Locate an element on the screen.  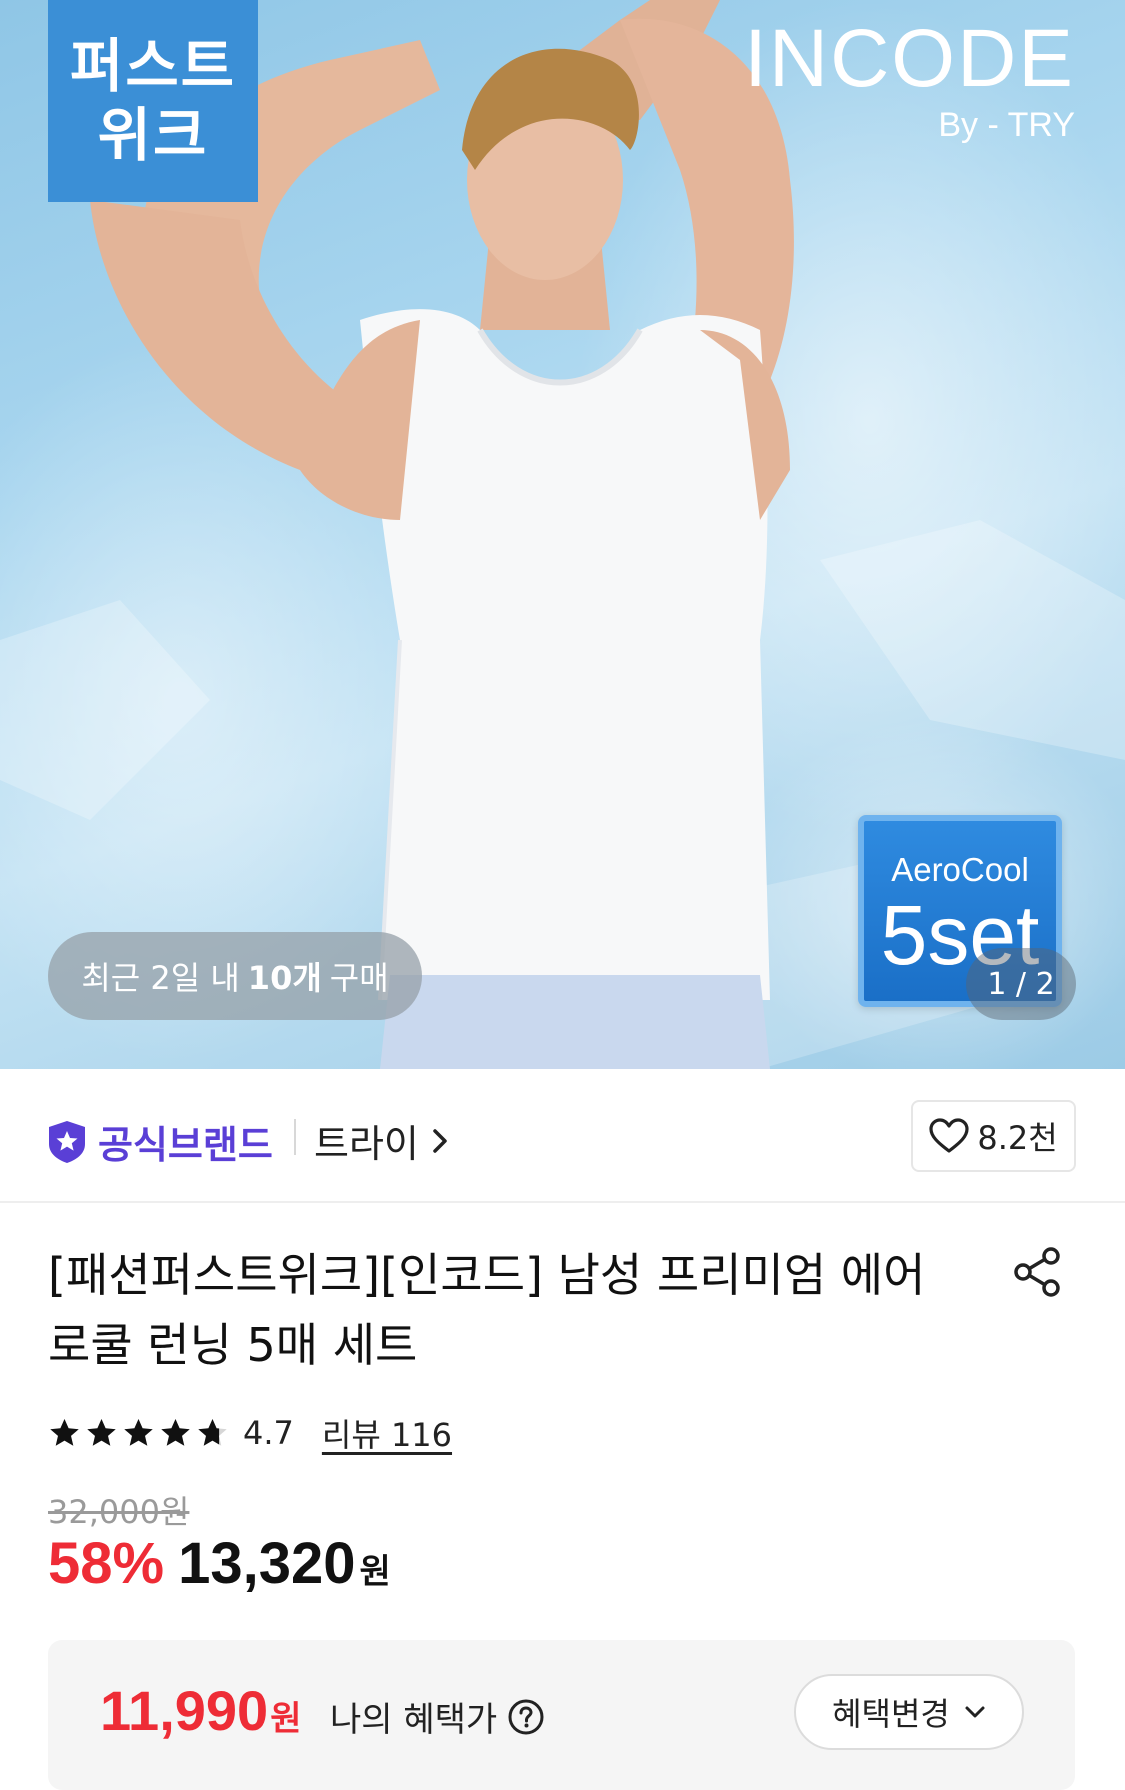
rating-stars is located at coordinates (138, 1433).